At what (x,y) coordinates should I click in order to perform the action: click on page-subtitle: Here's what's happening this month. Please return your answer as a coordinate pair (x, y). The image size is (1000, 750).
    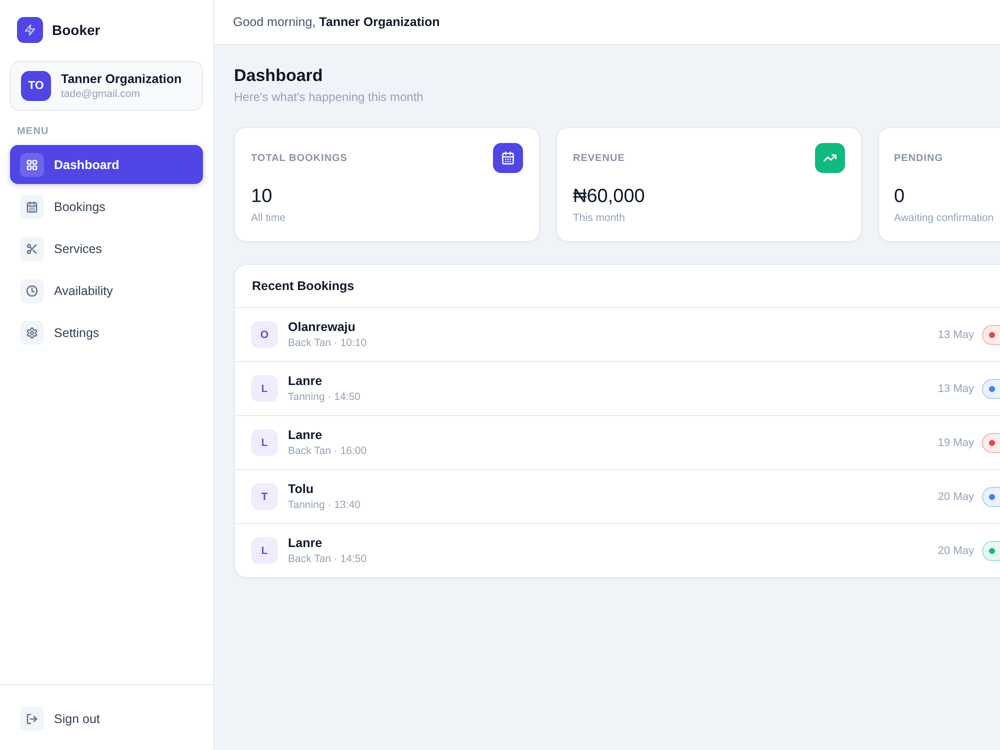
    Looking at the image, I should click on (329, 97).